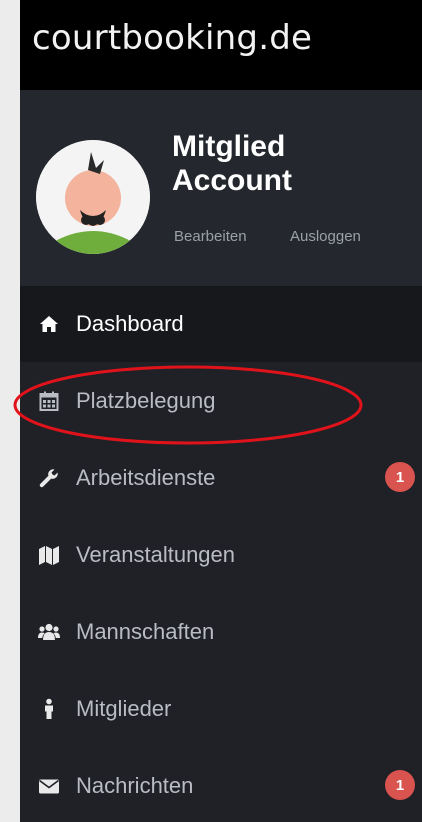  I want to click on nav-item-mitglieder: Mitglieder, so click(221, 708).